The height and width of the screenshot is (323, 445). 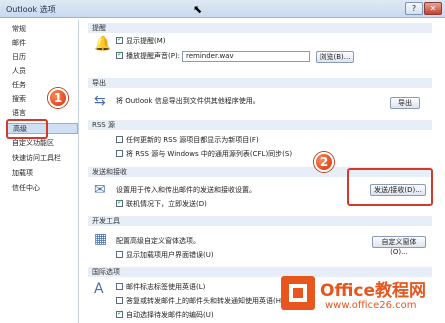 I want to click on section-header-rss: RSS 源, so click(x=260, y=125).